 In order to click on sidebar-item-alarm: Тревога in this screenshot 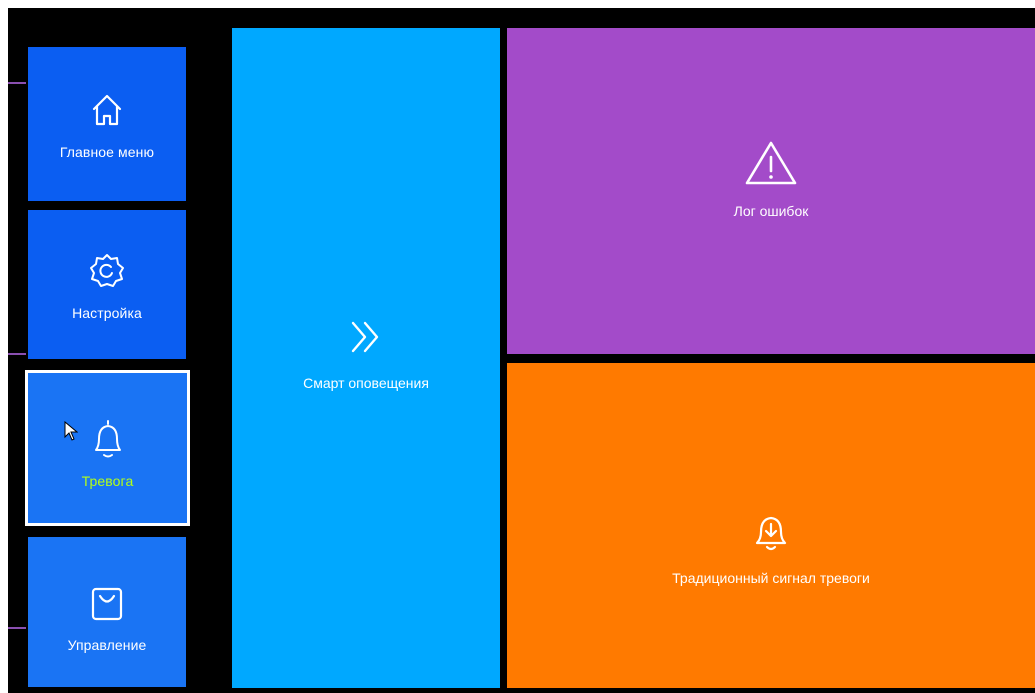, I will do `click(107, 448)`.